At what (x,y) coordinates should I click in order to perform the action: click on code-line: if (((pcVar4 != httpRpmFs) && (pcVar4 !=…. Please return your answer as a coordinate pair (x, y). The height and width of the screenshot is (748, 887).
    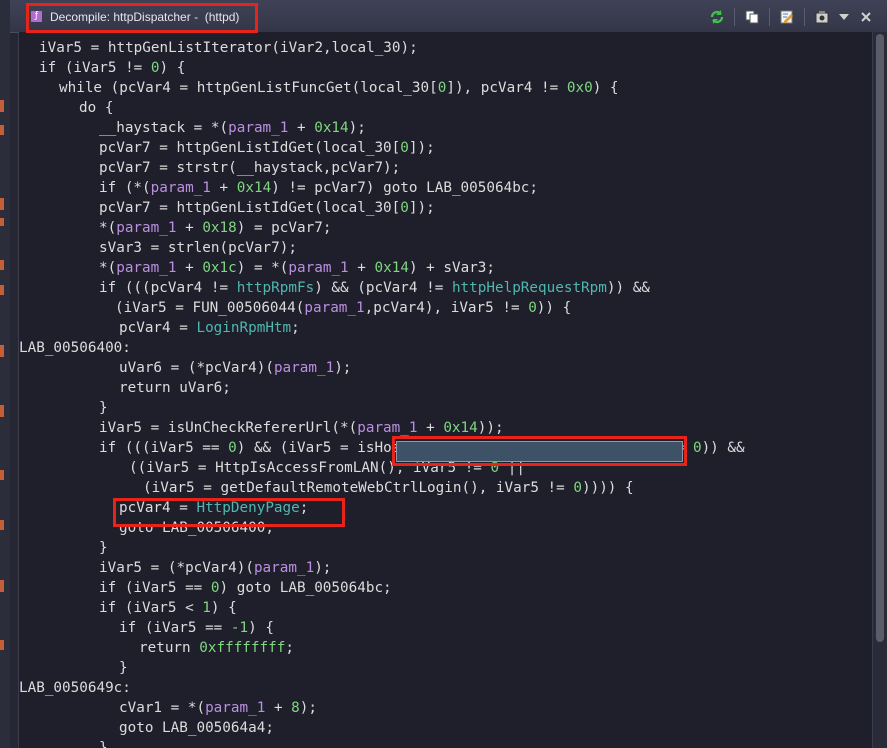
    Looking at the image, I should click on (374, 288).